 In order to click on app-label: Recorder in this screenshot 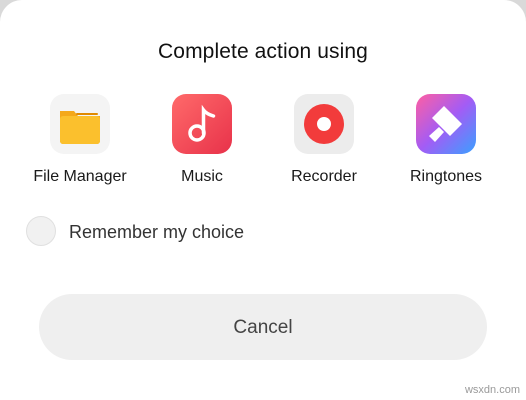, I will do `click(324, 176)`.